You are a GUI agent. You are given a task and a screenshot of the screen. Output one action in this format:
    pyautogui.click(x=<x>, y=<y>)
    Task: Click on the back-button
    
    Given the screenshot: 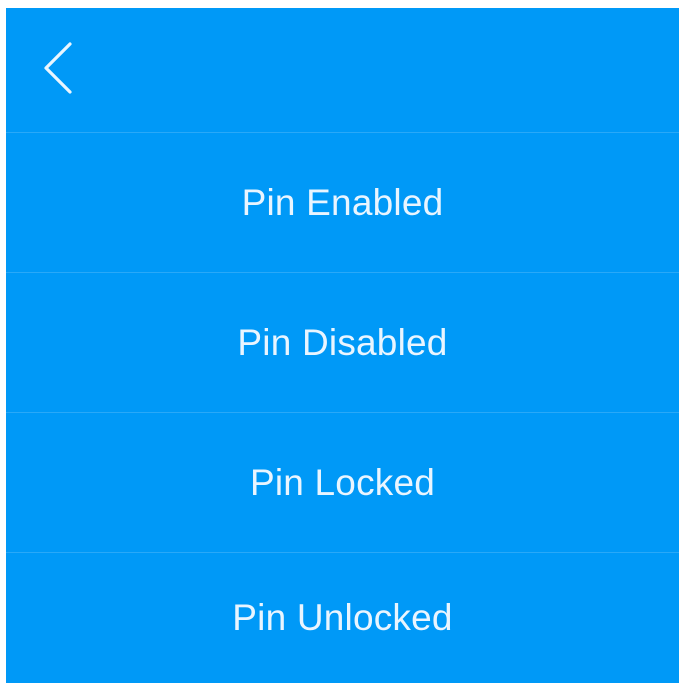 What is the action you would take?
    pyautogui.click(x=57, y=68)
    